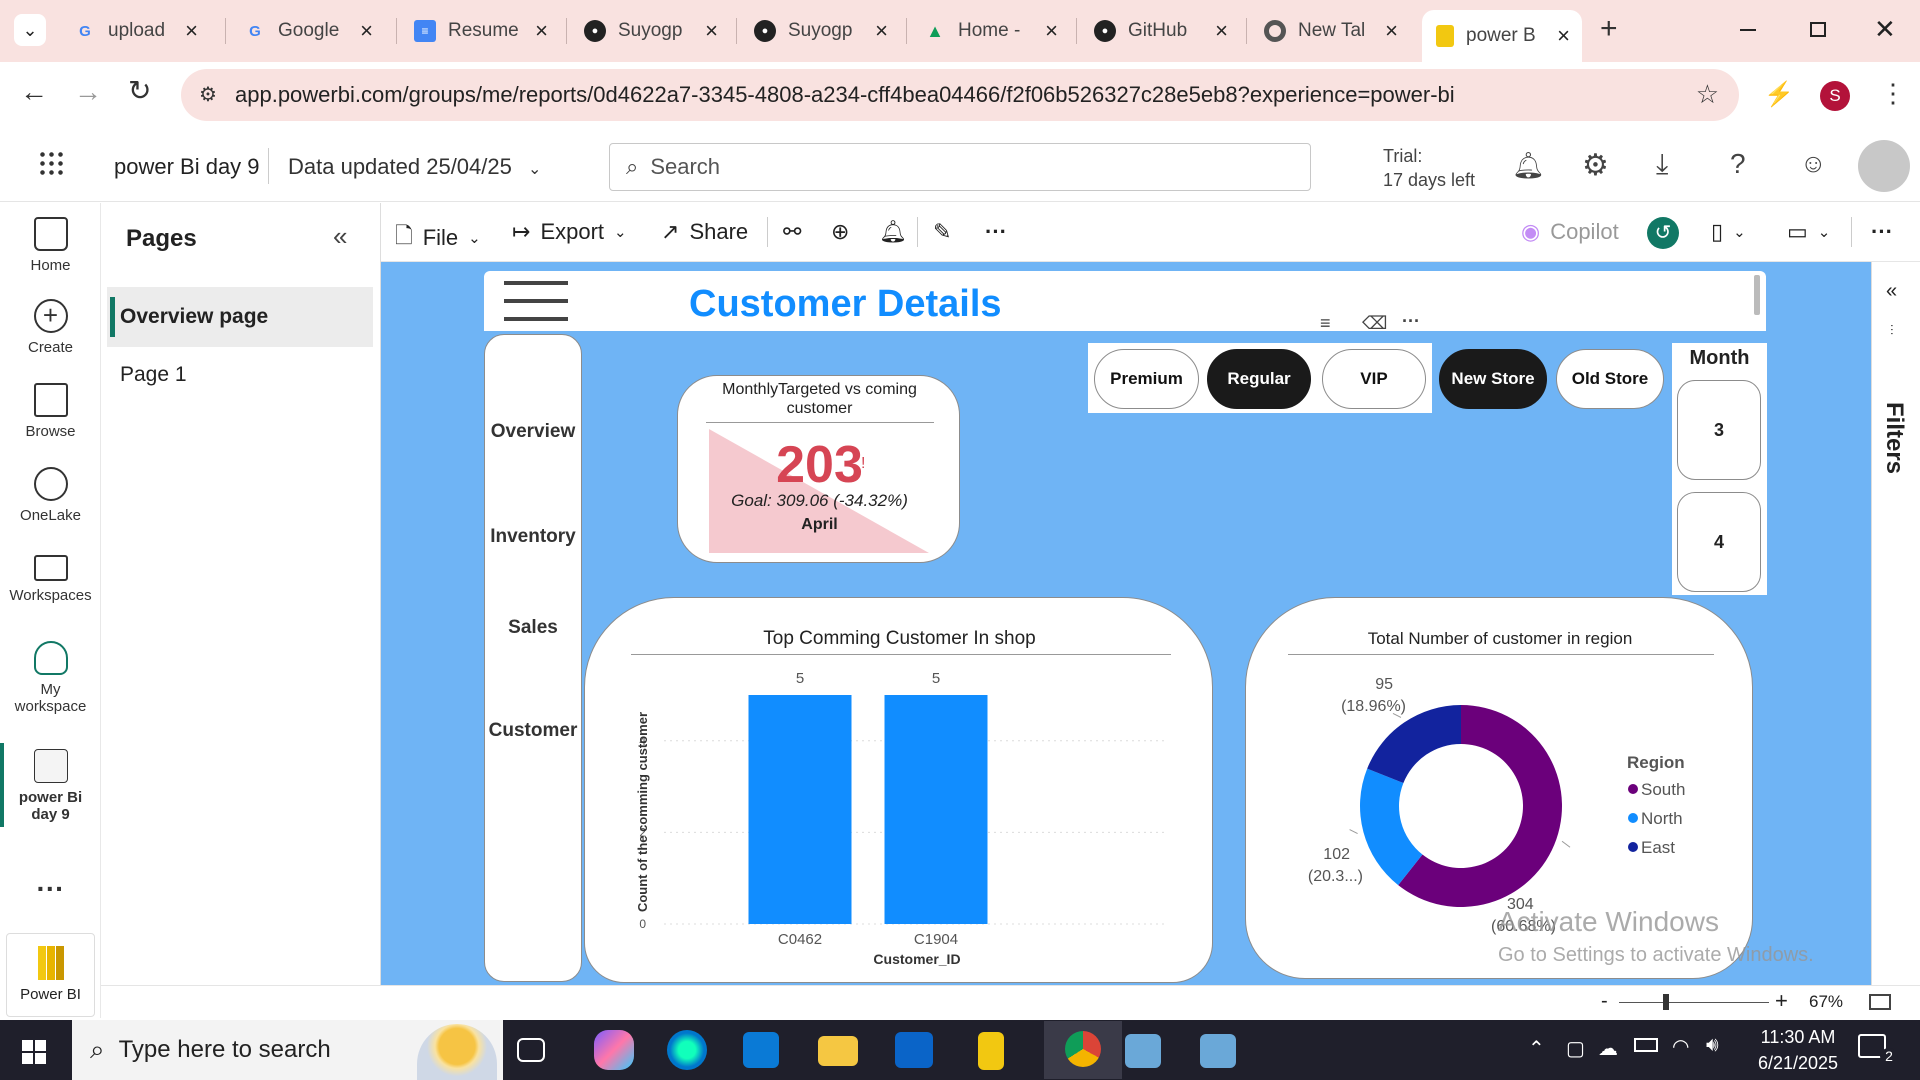 The height and width of the screenshot is (1080, 1920). Describe the element at coordinates (1728, 232) in the screenshot. I see `bookmark-icon: ▯ ⌄` at that location.